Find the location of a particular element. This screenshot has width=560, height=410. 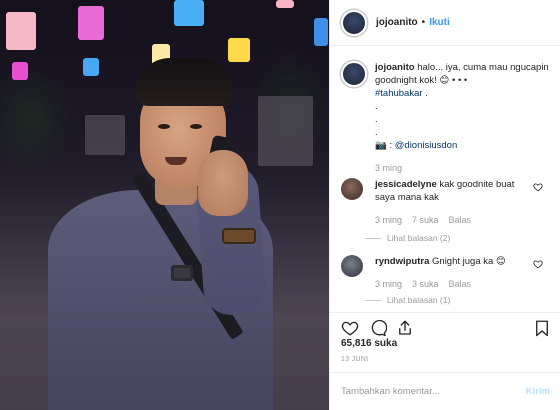

post-date: 13 JUNI is located at coordinates (354, 359).